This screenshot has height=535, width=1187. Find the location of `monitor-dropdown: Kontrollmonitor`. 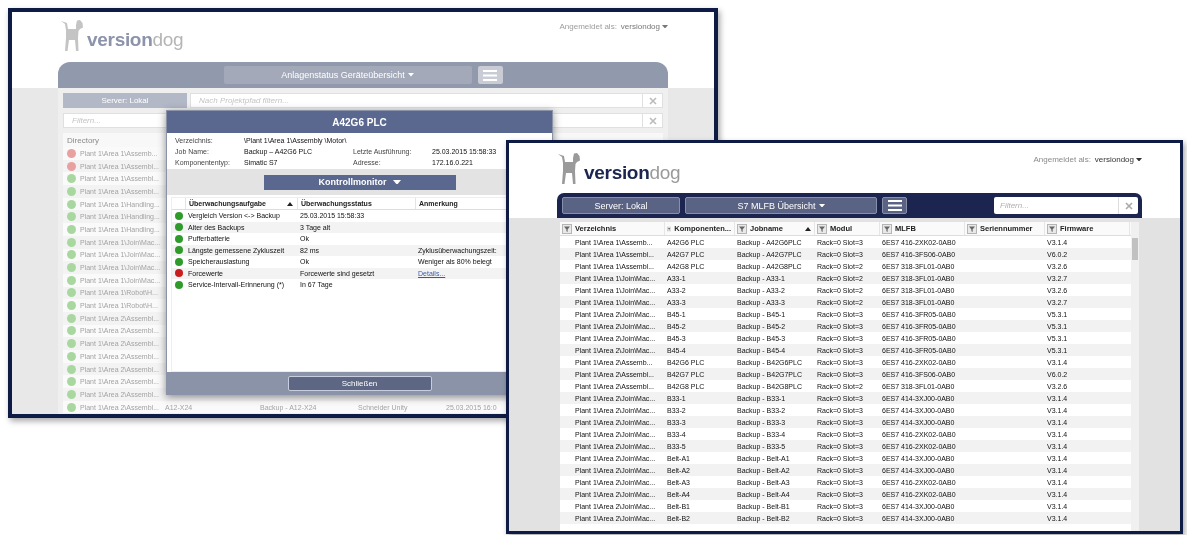

monitor-dropdown: Kontrollmonitor is located at coordinates (359, 182).